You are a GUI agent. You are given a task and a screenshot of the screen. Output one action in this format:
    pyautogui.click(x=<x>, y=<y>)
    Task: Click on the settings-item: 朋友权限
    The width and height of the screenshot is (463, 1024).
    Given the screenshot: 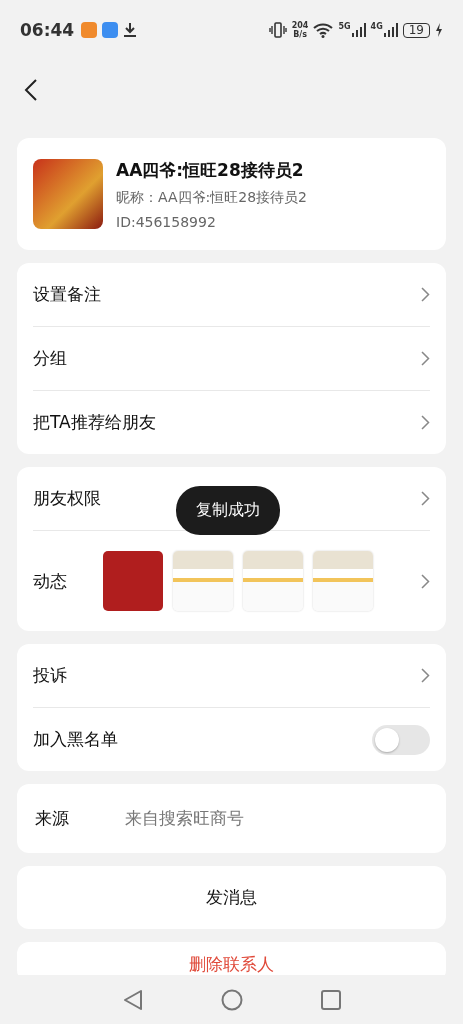 What is the action you would take?
    pyautogui.click(x=67, y=498)
    